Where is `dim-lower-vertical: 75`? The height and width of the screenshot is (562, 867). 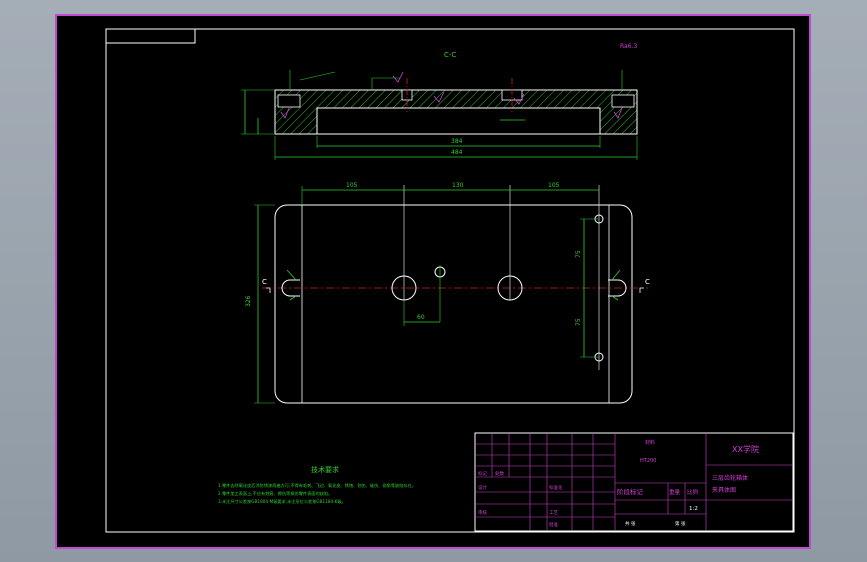
dim-lower-vertical: 75 is located at coordinates (578, 322).